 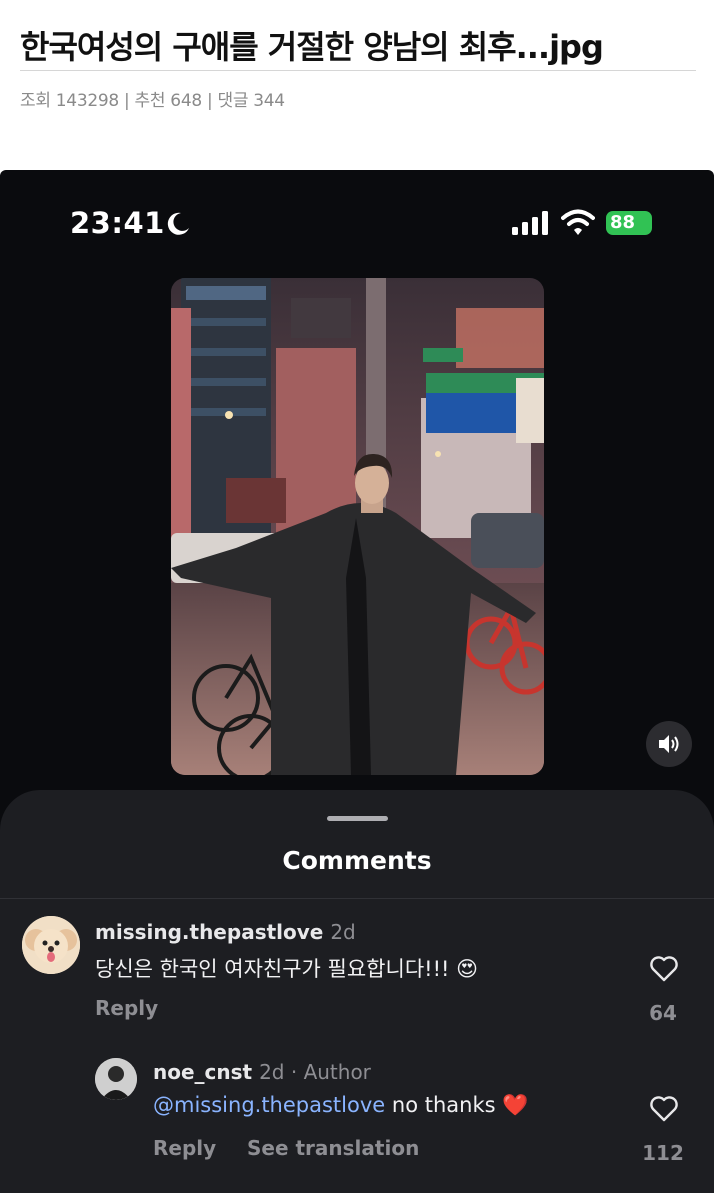 I want to click on mention-link: @missing.thepastlove, so click(x=269, y=1105).